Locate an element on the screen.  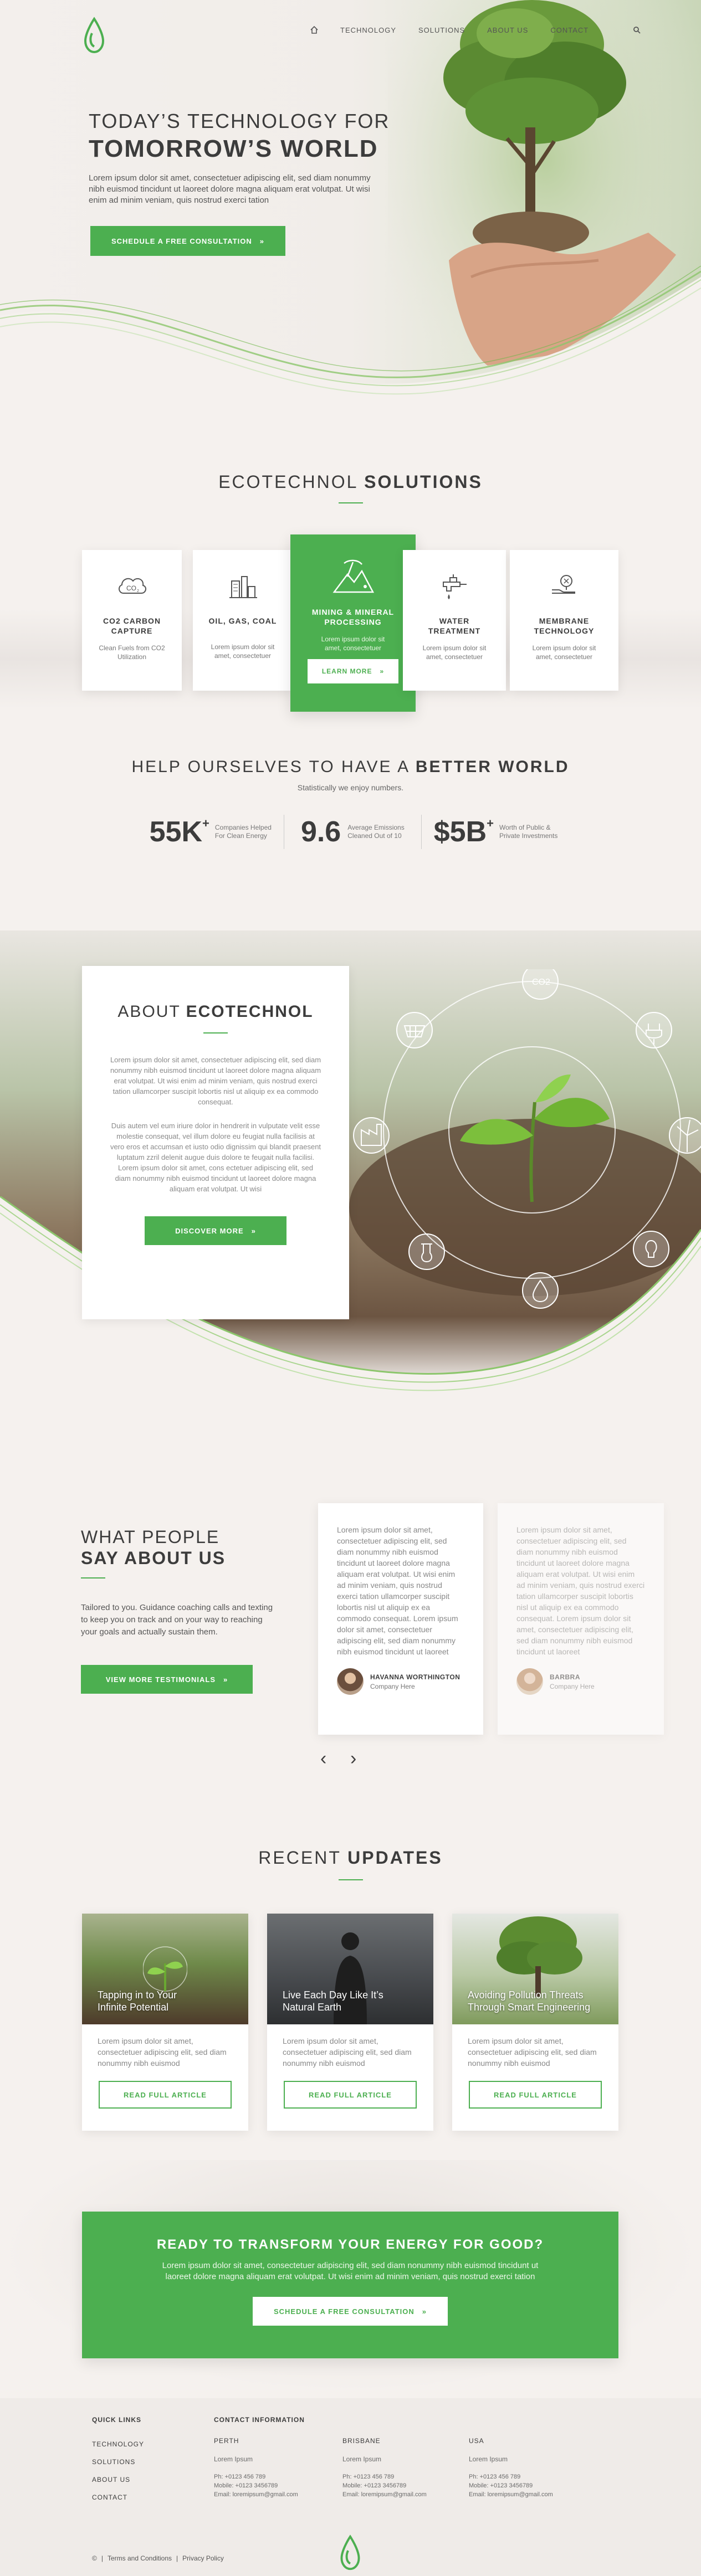
search-icon is located at coordinates (637, 30).